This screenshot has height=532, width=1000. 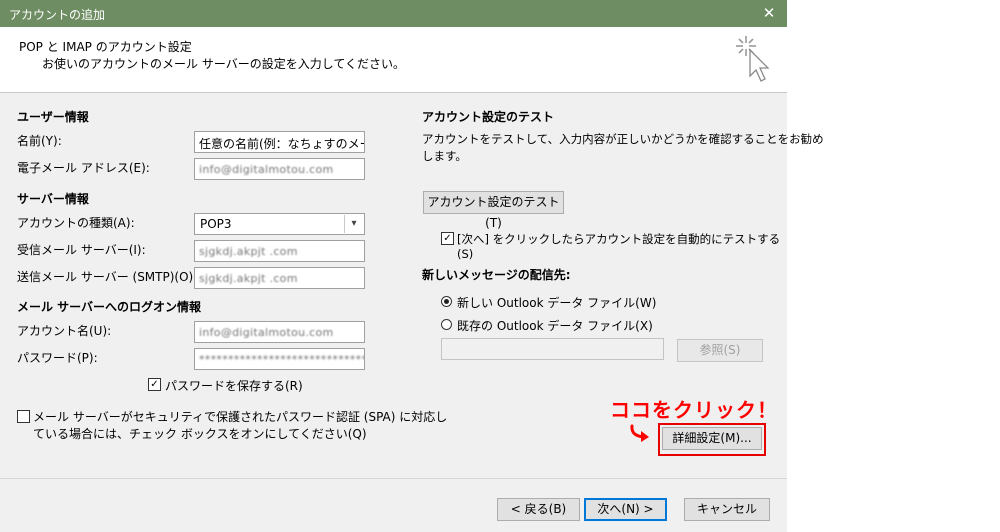 I want to click on close-icon: ✕, so click(x=769, y=13).